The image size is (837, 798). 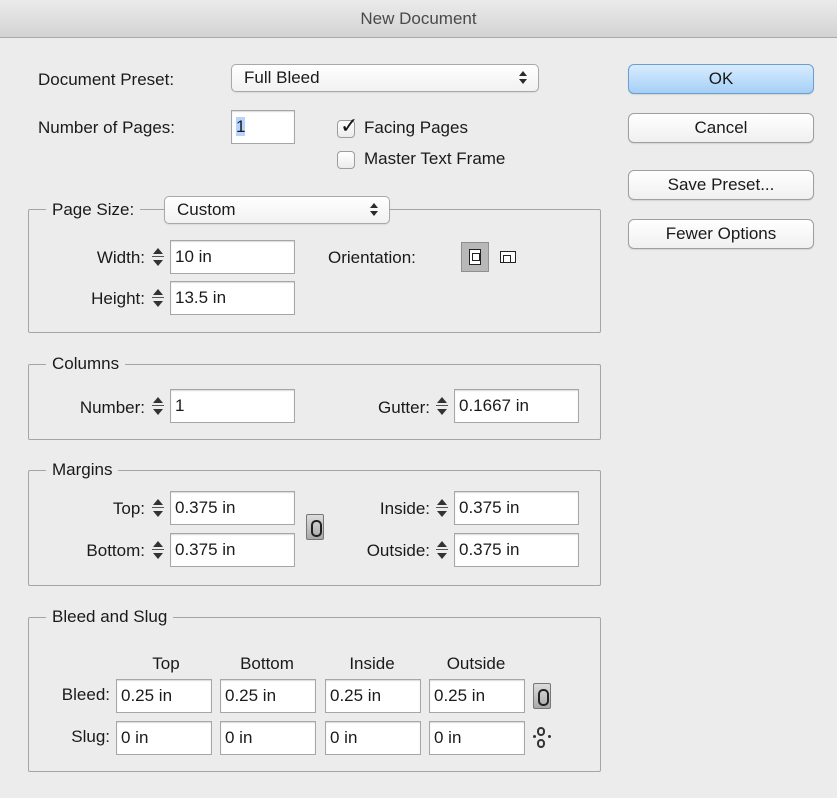 I want to click on document-preset-label: Document Preset:, so click(x=106, y=79).